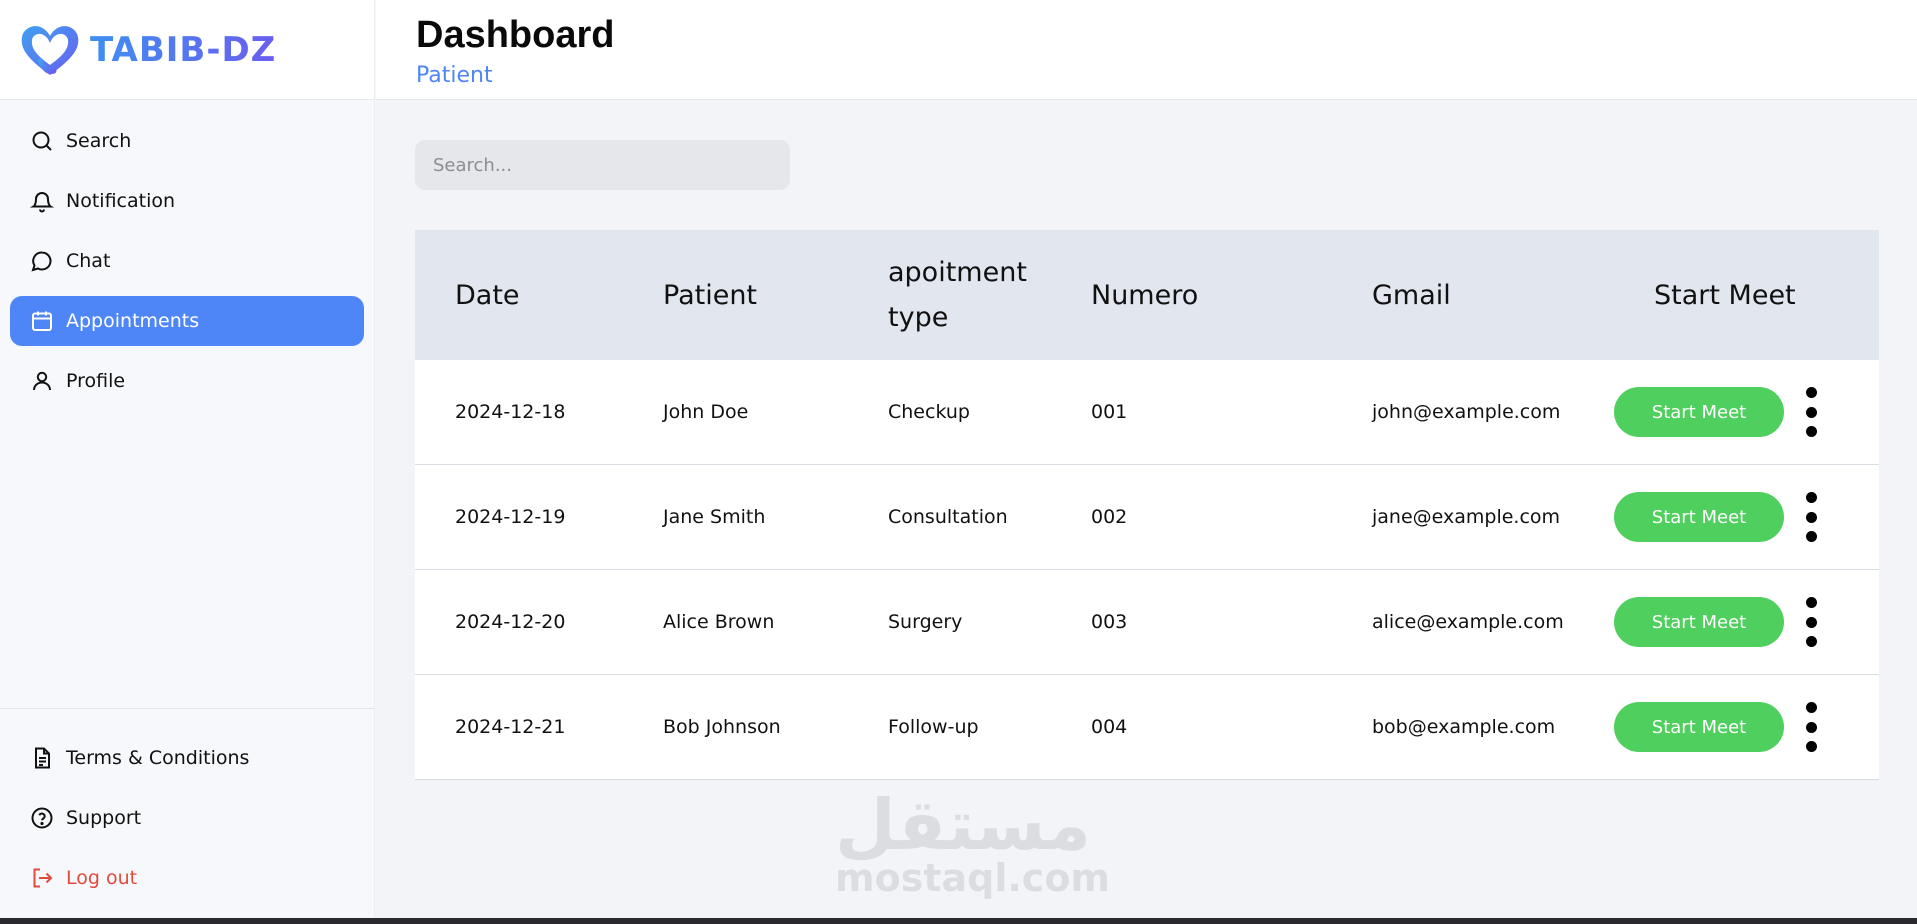 This screenshot has height=924, width=1917. I want to click on sidebar-item-support: Support, so click(187, 818).